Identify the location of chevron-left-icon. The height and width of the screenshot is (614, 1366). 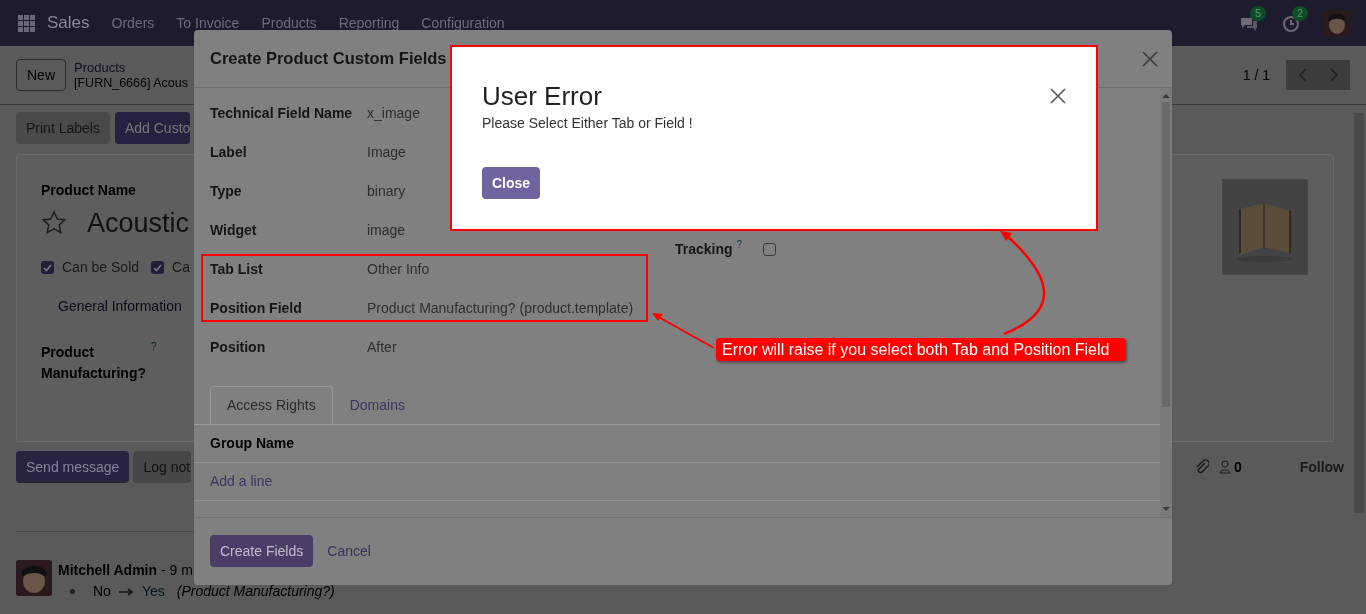
(1302, 75).